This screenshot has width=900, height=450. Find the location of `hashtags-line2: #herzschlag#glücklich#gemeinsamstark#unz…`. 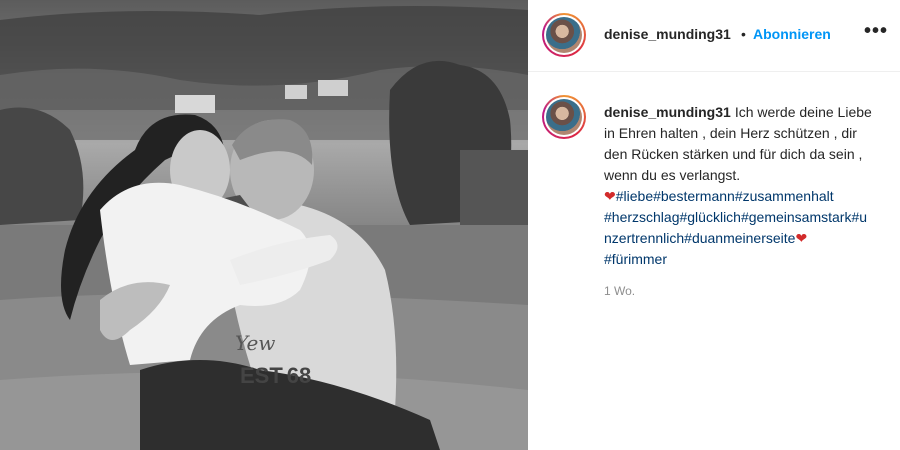

hashtags-line2: #herzschlag#glücklich#gemeinsamstark#unz… is located at coordinates (735, 227).